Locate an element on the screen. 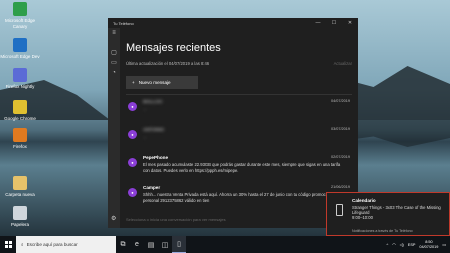 The width and height of the screenshot is (450, 253). edge-icon: e is located at coordinates (137, 244).